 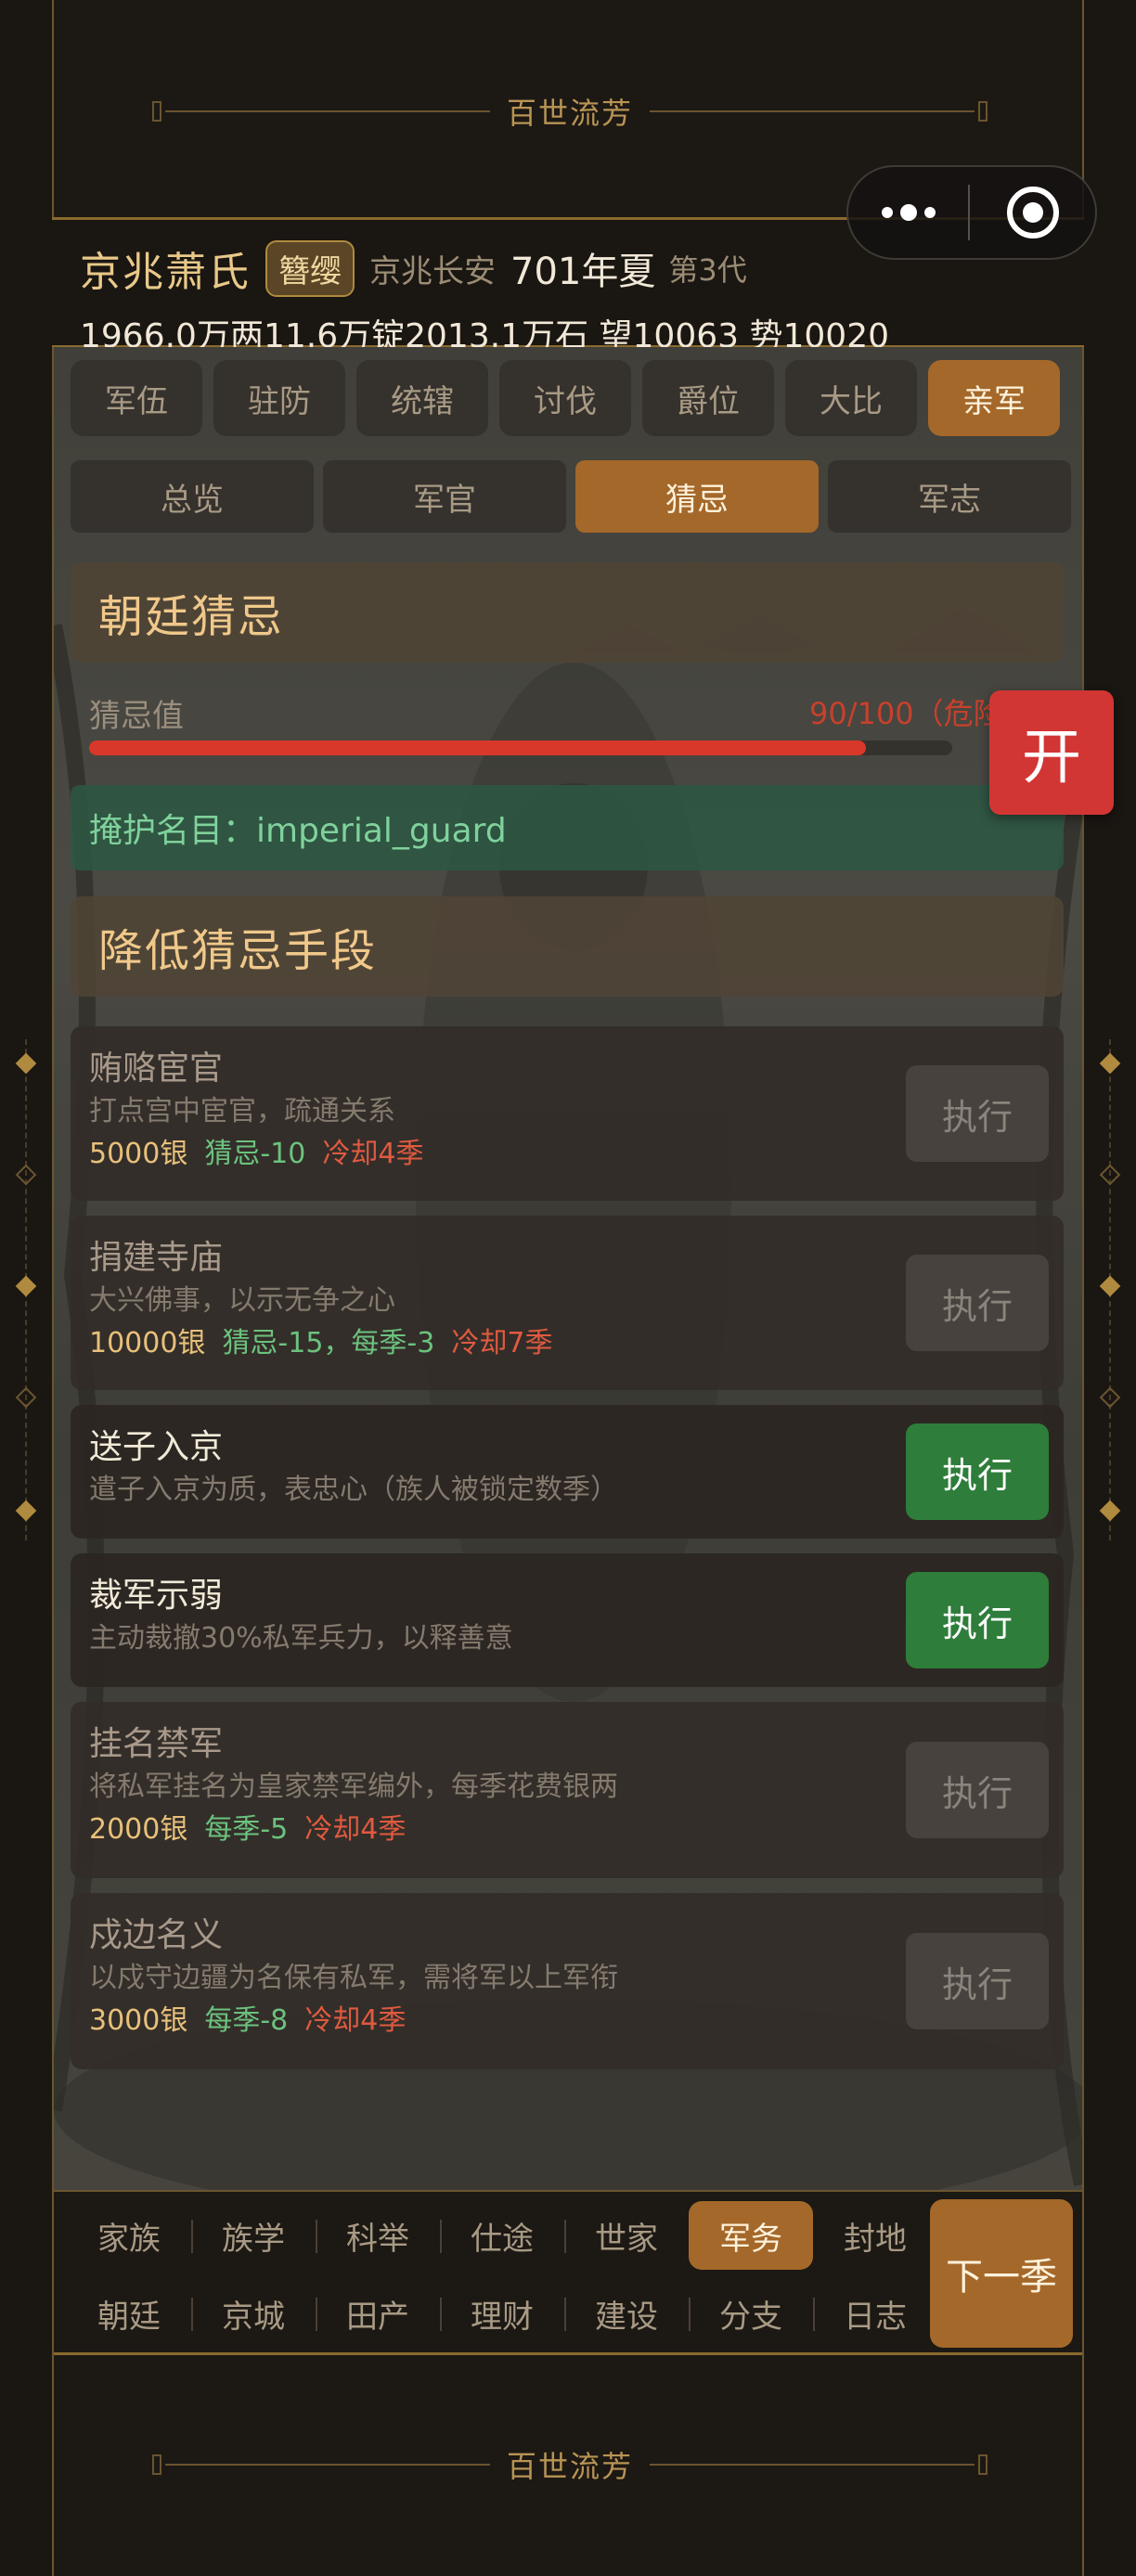 I want to click on side-ornament-left, so click(x=26, y=1289).